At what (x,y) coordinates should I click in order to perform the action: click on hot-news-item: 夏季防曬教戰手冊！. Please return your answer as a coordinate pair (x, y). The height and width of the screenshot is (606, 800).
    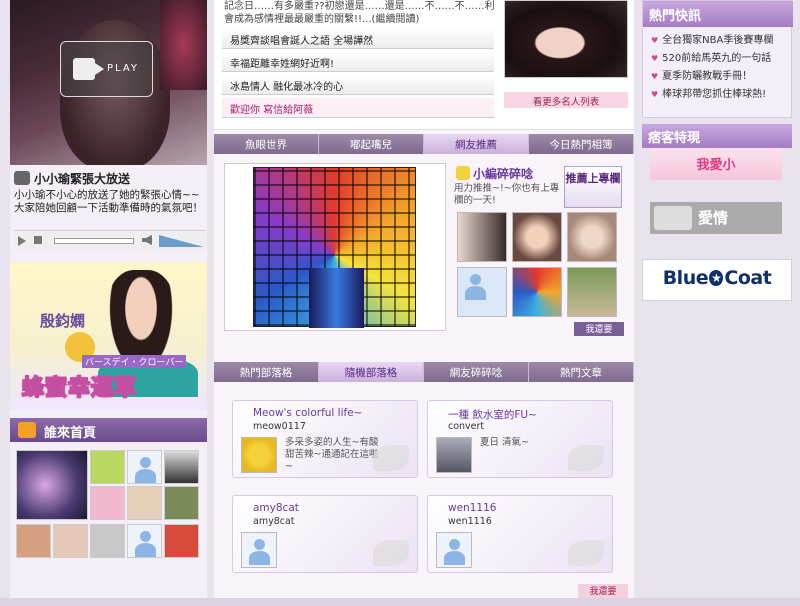
    Looking at the image, I should click on (701, 74).